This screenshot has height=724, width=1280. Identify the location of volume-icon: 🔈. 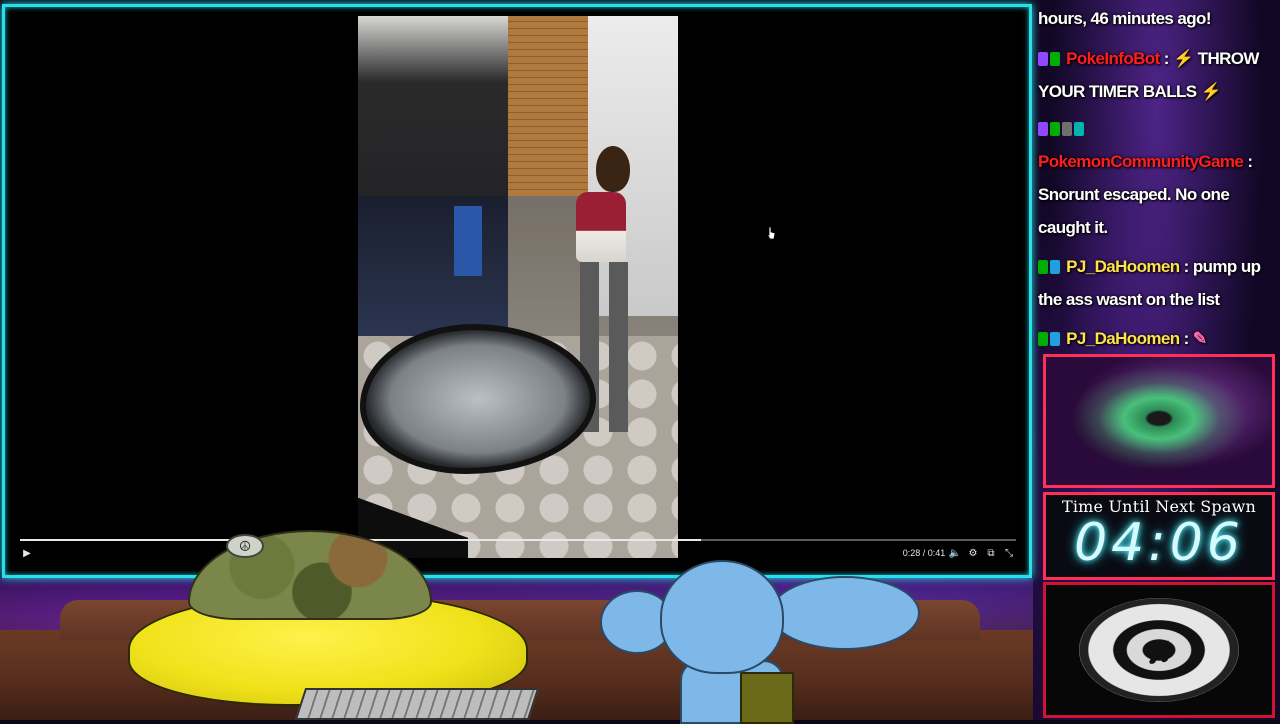
(955, 553).